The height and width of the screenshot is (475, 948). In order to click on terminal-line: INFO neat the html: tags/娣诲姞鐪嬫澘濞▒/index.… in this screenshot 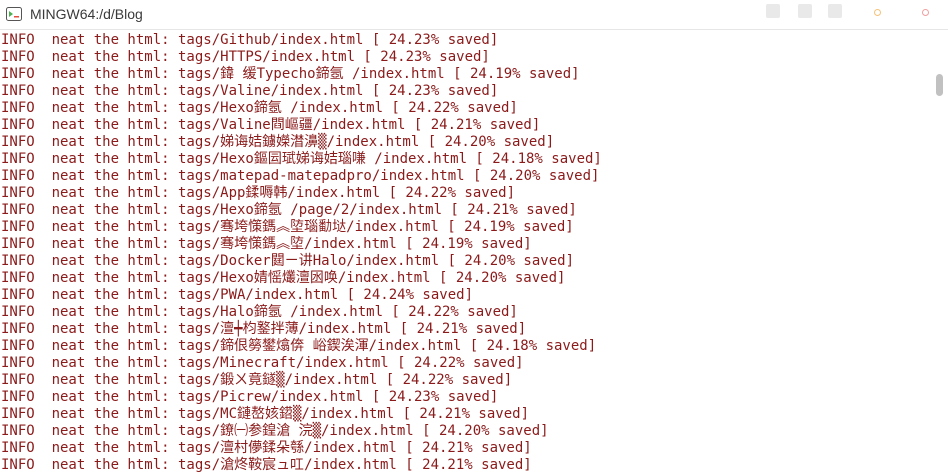, I will do `click(278, 142)`.